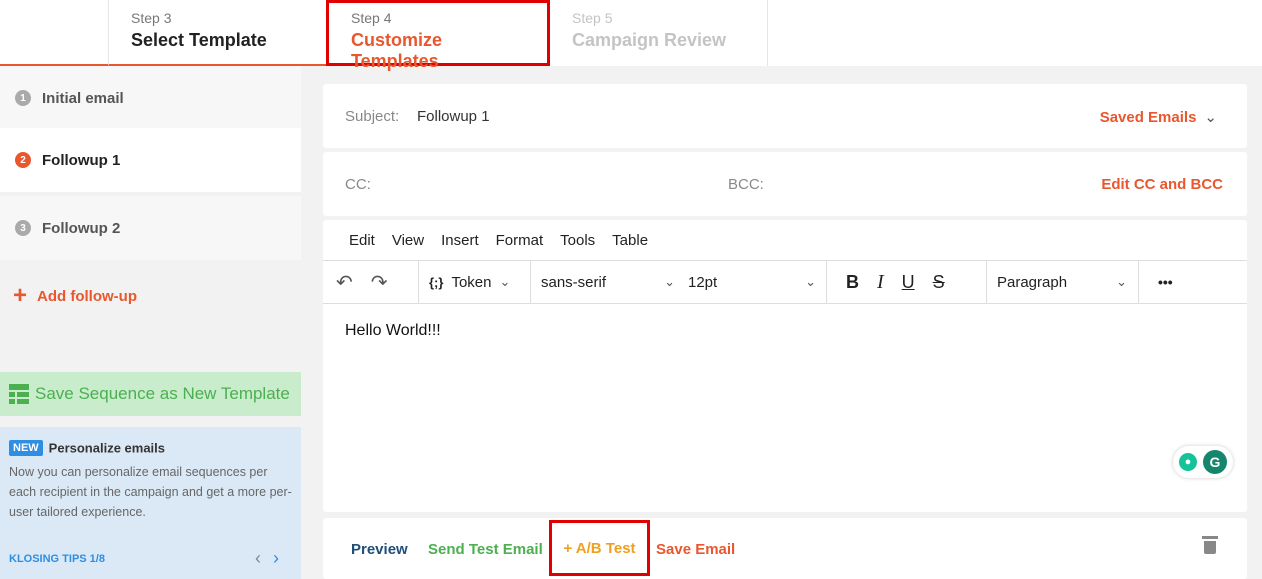  Describe the element at coordinates (23, 228) in the screenshot. I see `step-badge: 3` at that location.